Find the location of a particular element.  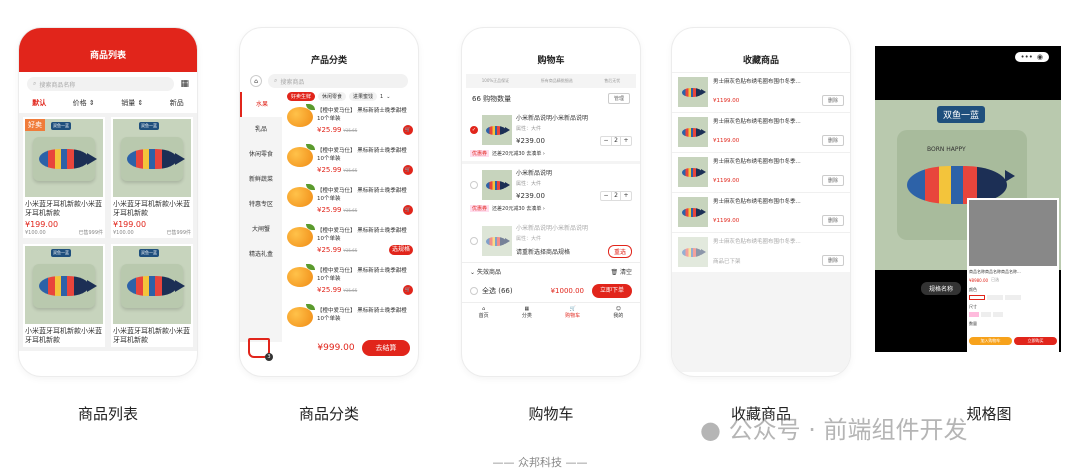

cart-item: 小米新品说明 属性：大件 ¥239.00 −2 + 优惠券 还差20元减30 去凑单 › is located at coordinates (551, 190).